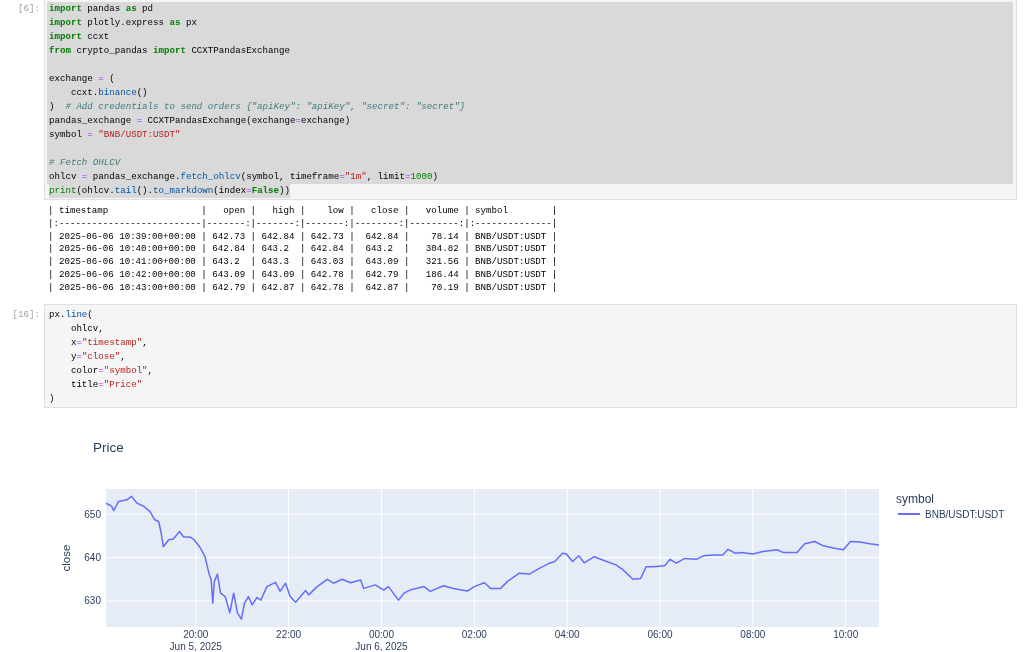 Image resolution: width=1024 pixels, height=652 pixels. I want to click on x-tick-label: 00:00 Jun 6, 2025, so click(381, 639).